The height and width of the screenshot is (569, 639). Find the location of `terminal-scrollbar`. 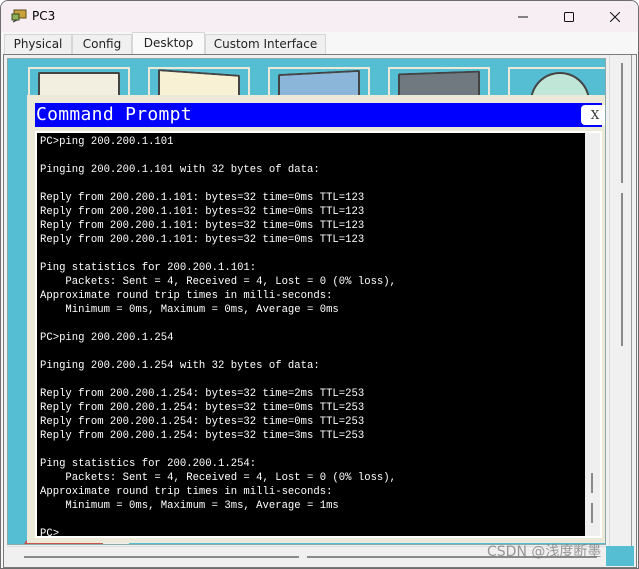

terminal-scrollbar is located at coordinates (592, 334).